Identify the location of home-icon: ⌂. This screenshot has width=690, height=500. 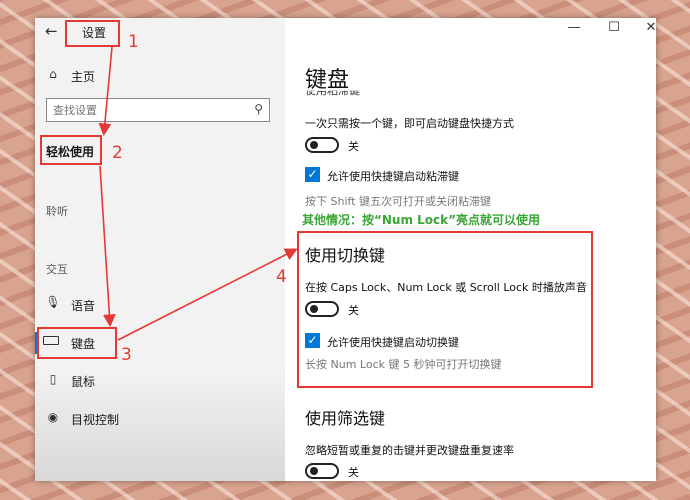
(53, 74).